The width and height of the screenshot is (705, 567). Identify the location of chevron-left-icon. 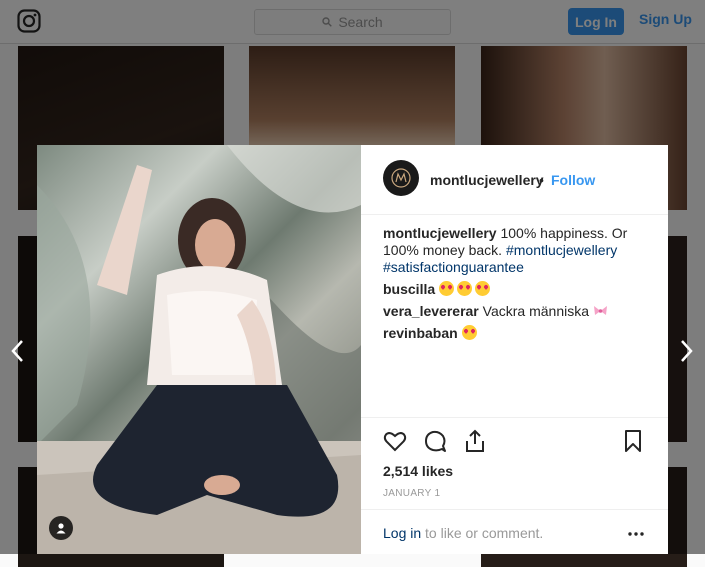
(17, 351).